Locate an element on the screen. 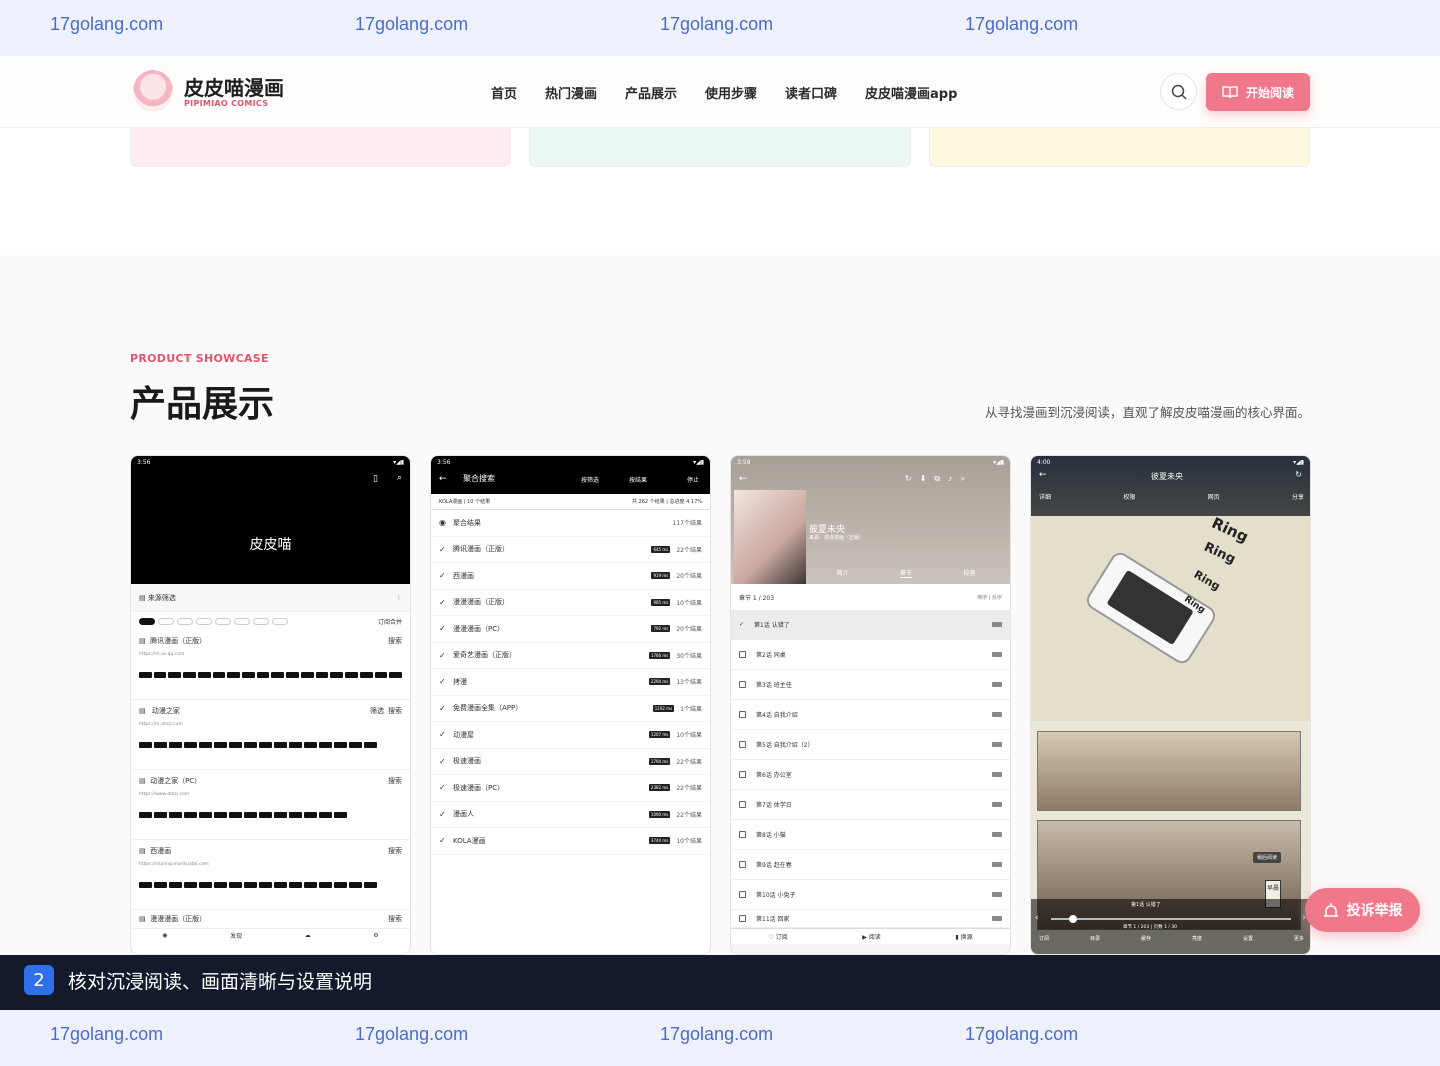 The image size is (1440, 1066). category-chips: 订阅合并 is located at coordinates (270, 621).